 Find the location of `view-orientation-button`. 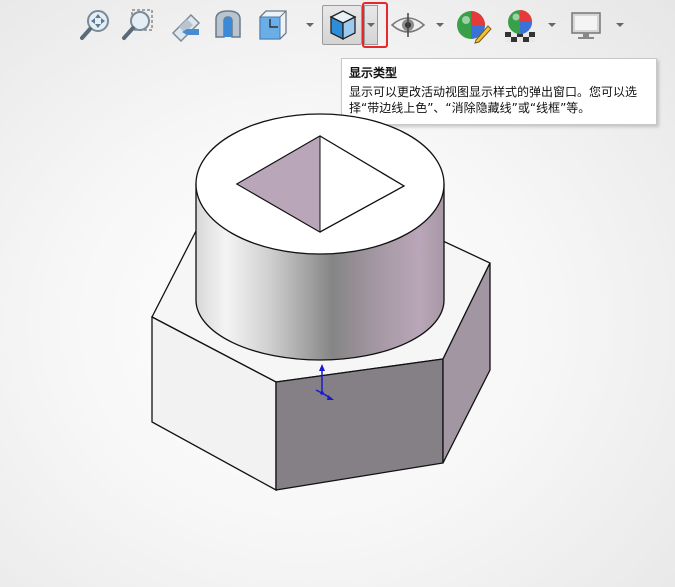

view-orientation-button is located at coordinates (272, 25).